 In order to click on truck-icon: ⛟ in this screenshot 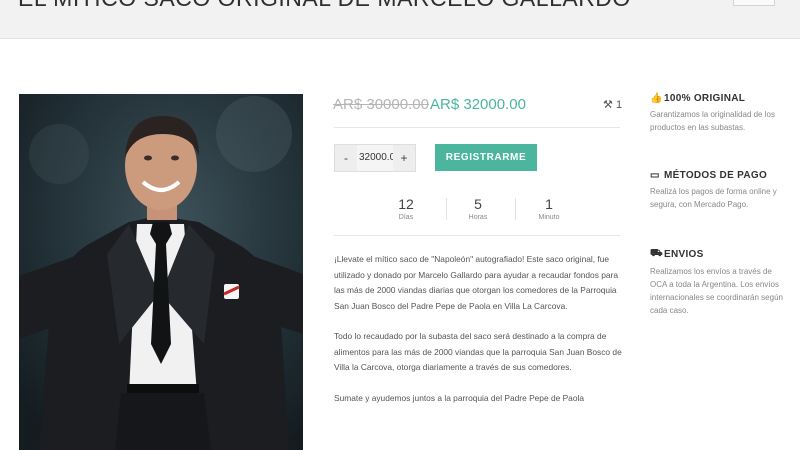, I will do `click(656, 253)`.